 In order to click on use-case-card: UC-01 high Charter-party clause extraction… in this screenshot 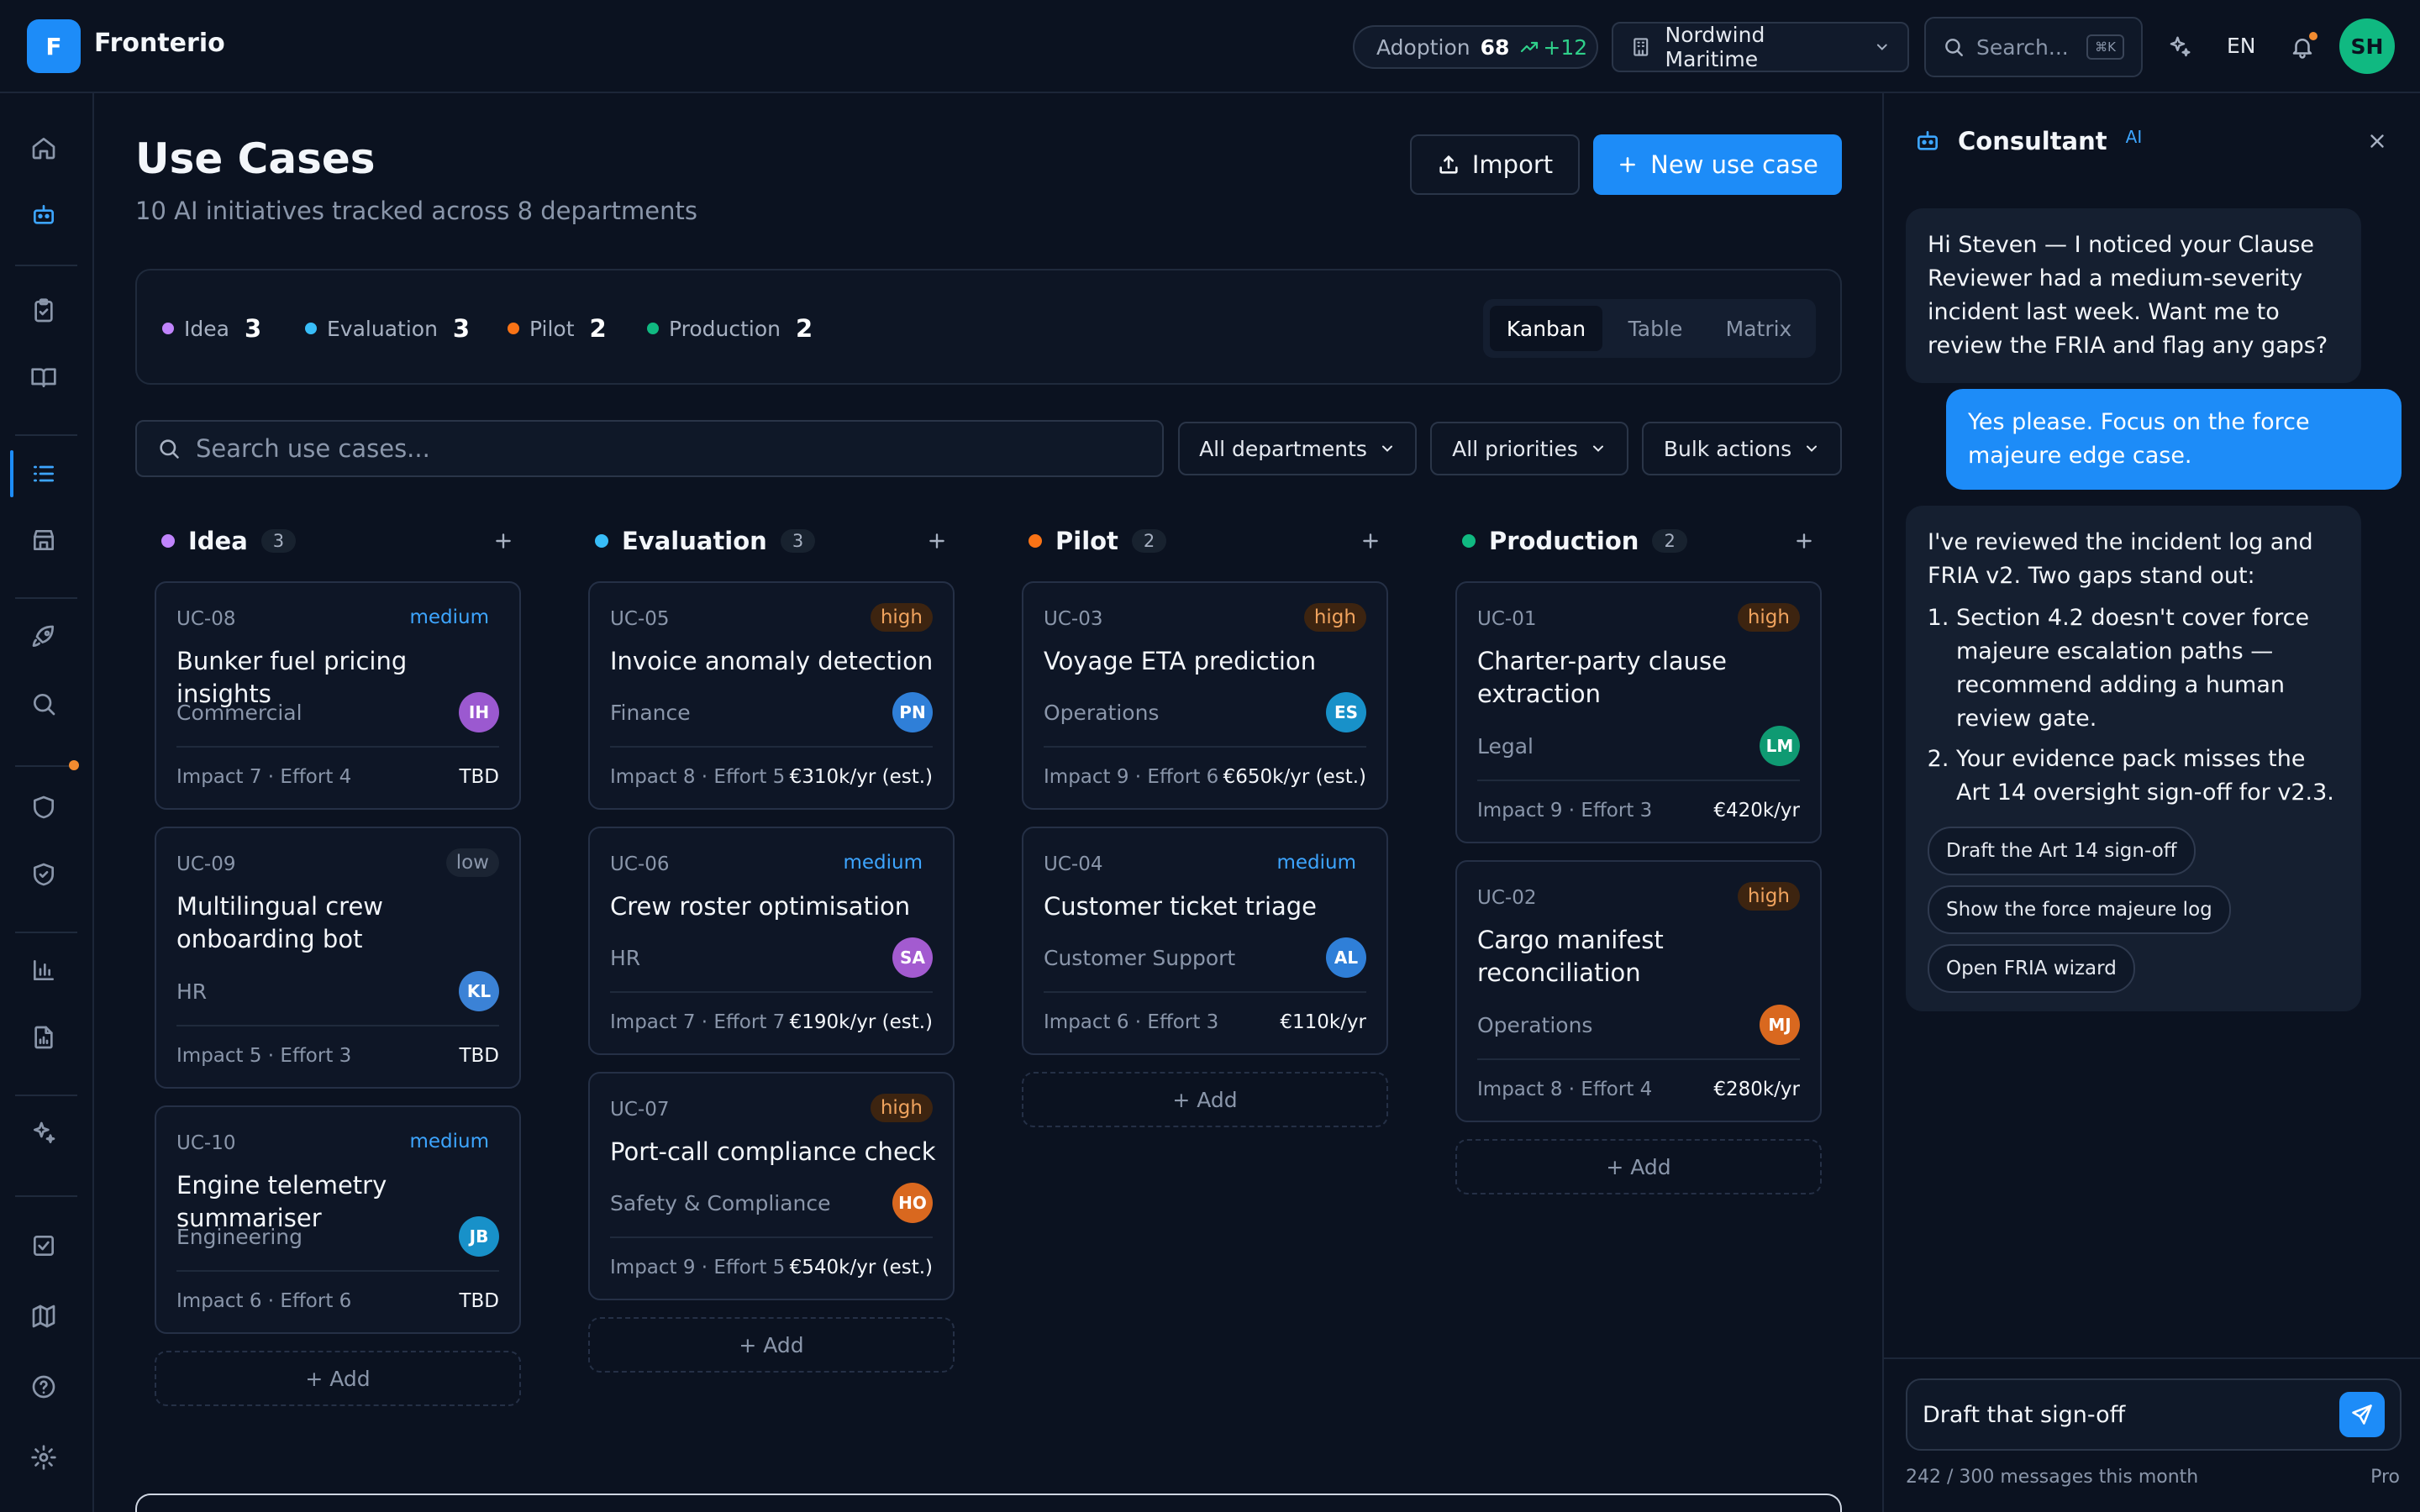, I will do `click(1638, 712)`.